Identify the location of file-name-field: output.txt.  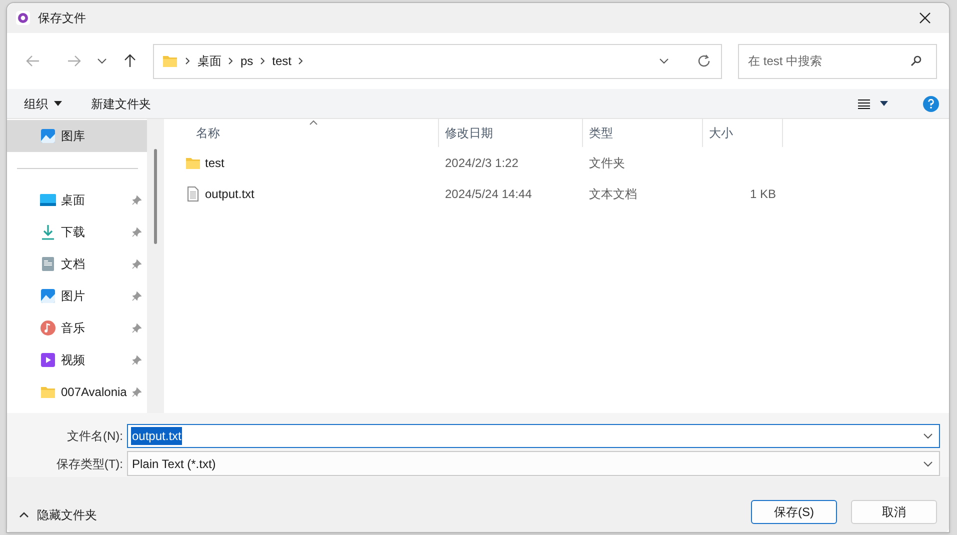
(533, 436).